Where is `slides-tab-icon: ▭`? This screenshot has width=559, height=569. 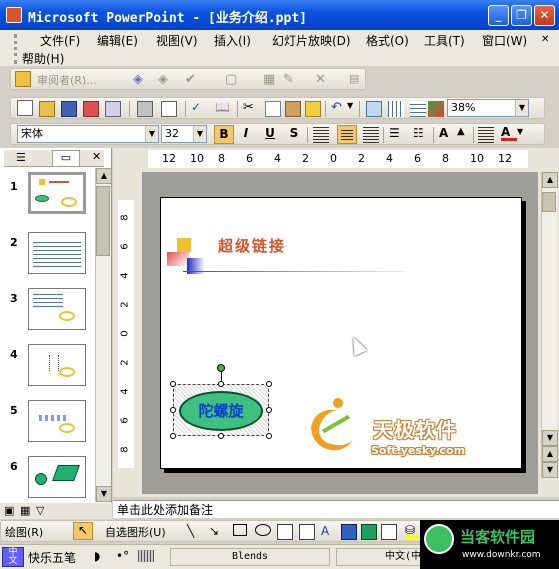 slides-tab-icon: ▭ is located at coordinates (66, 158).